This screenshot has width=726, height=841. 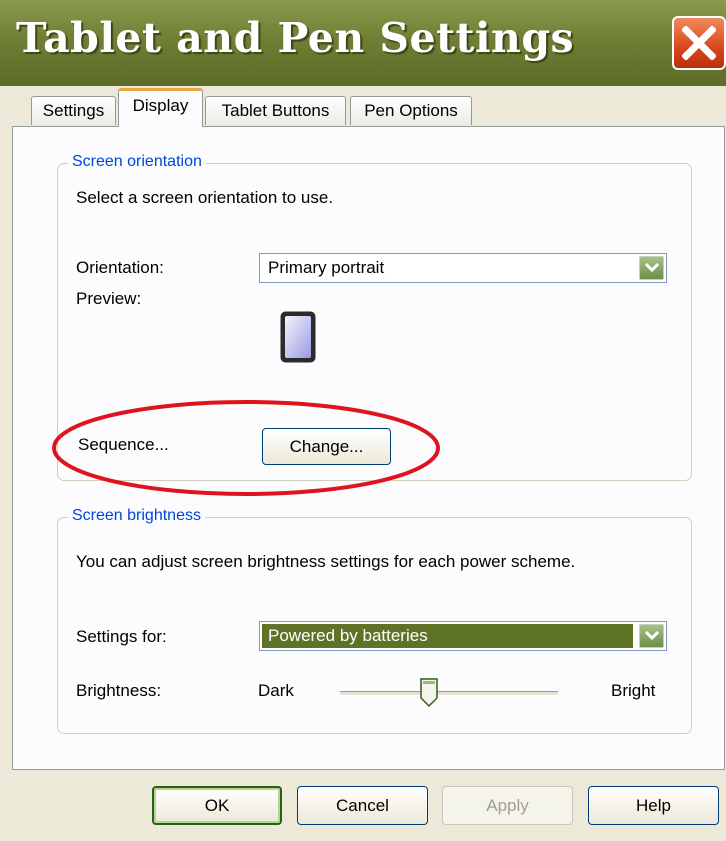 I want to click on tab-settings: Settings, so click(x=73, y=110).